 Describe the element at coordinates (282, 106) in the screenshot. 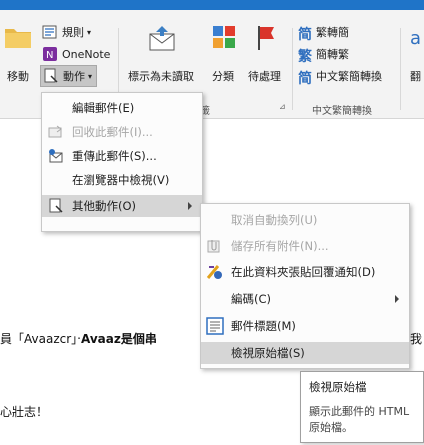

I see `dialog-launcher-icon: ⊿` at that location.